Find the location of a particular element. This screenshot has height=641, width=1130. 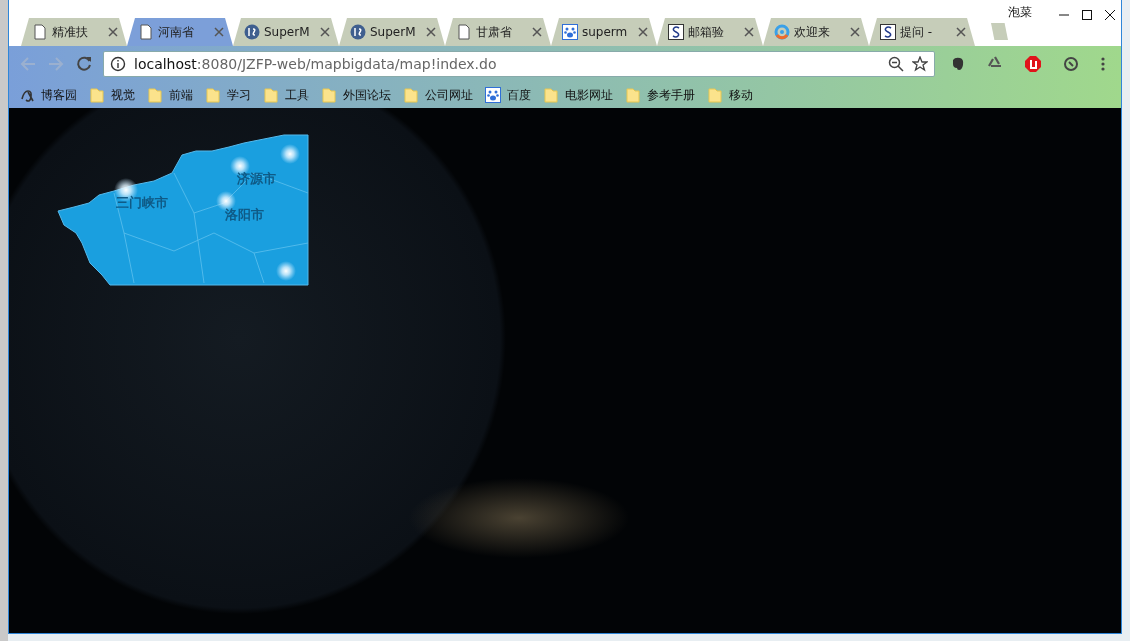

zoom-out-icon is located at coordinates (896, 64).